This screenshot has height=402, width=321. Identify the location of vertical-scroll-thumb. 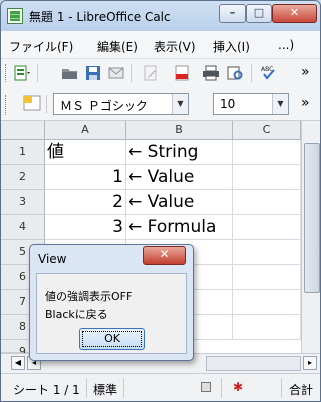
(312, 218).